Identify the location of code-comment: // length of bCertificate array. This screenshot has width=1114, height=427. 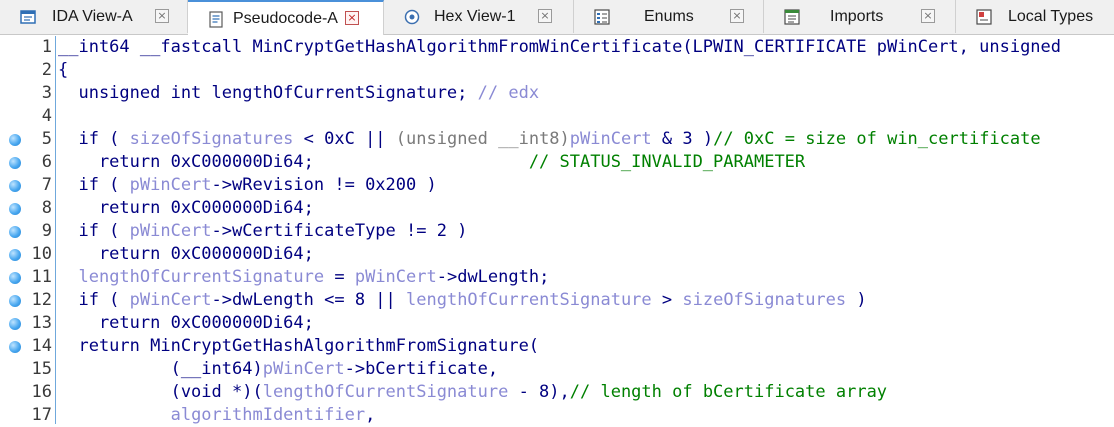
(728, 392).